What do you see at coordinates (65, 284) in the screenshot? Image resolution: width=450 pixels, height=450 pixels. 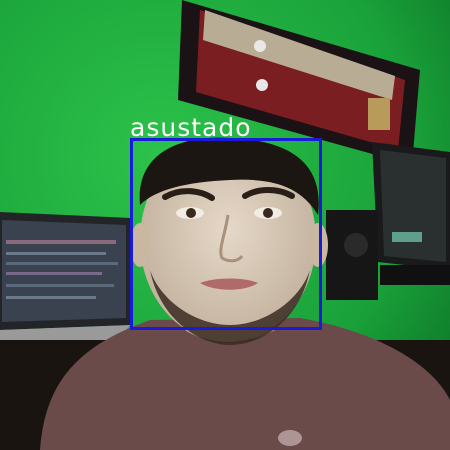 I see `laptop` at bounding box center [65, 284].